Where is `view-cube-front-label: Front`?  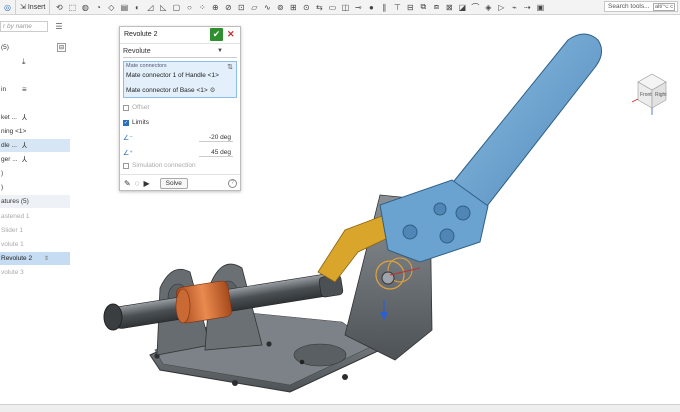
view-cube-front-label: Front is located at coordinates (646, 95).